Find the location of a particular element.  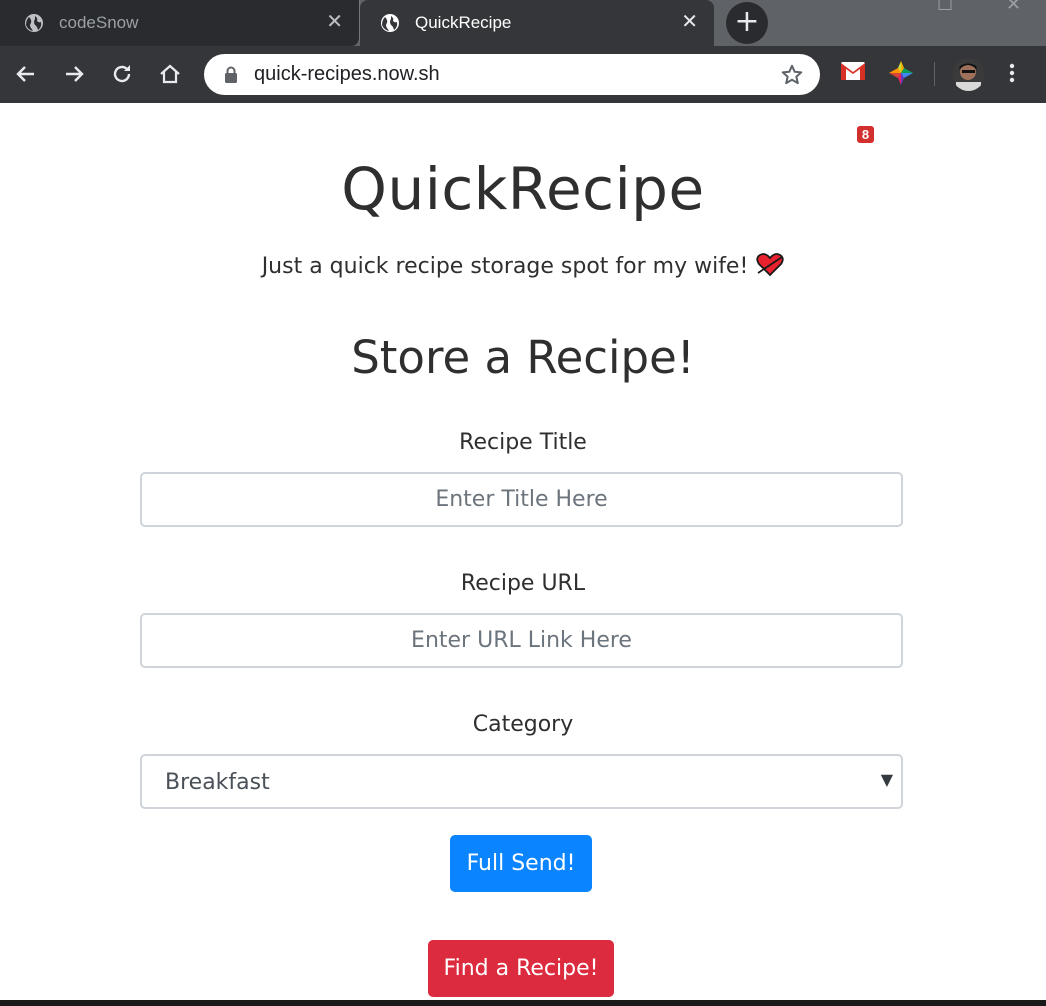

profile-avatar is located at coordinates (968, 74).